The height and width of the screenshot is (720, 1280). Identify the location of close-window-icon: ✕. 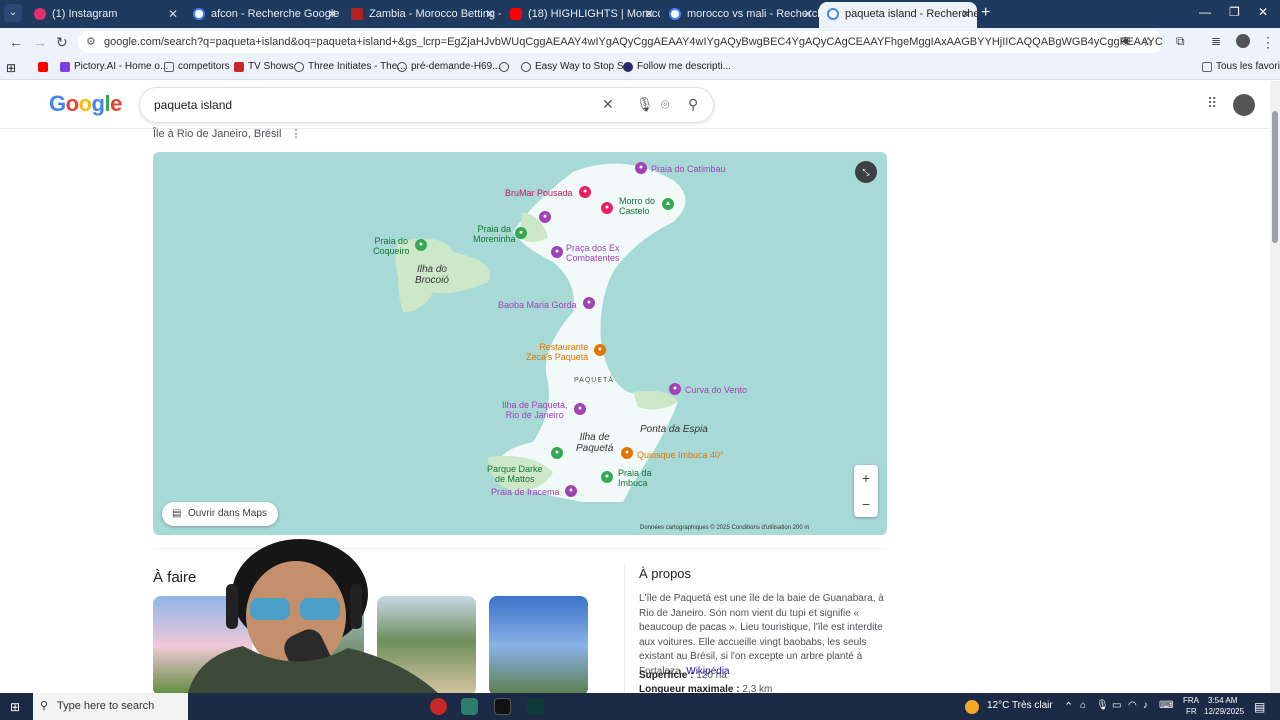
(1263, 12).